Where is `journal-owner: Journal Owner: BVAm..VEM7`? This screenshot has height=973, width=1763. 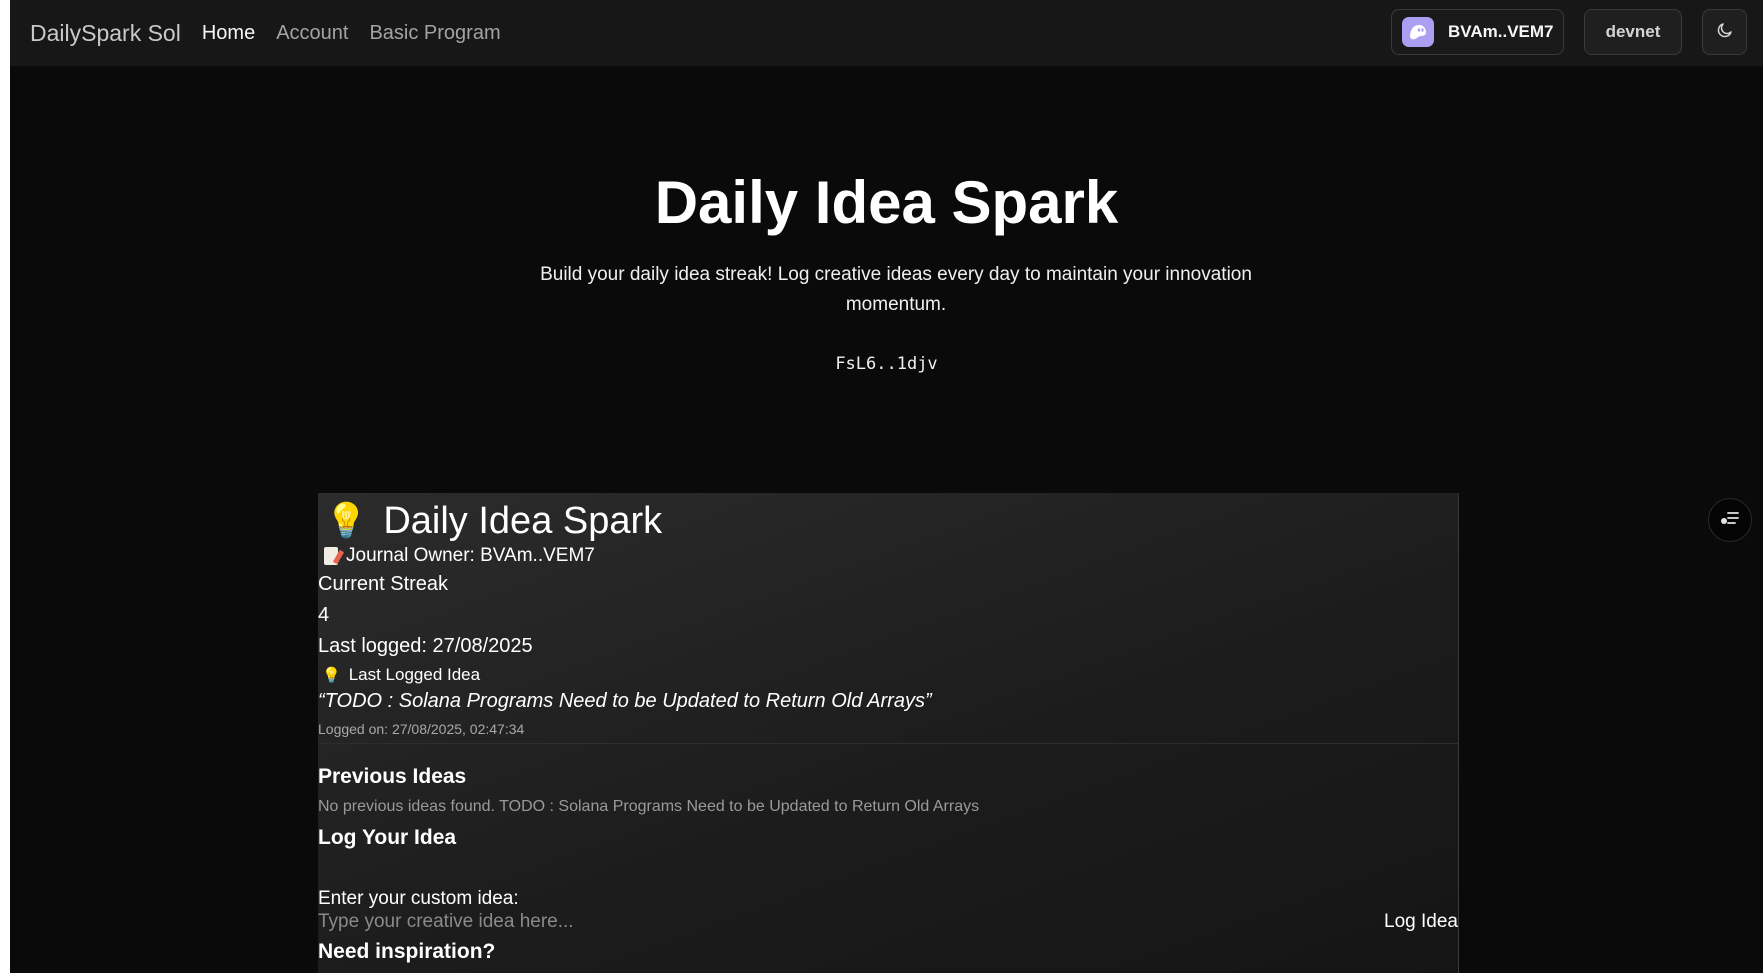
journal-owner: Journal Owner: BVAm..VEM7 is located at coordinates (459, 556).